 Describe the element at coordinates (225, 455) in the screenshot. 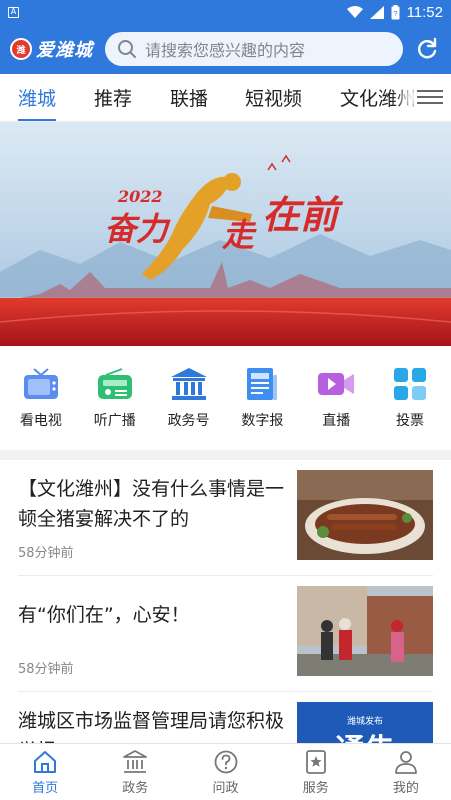

I see `section-divider` at that location.